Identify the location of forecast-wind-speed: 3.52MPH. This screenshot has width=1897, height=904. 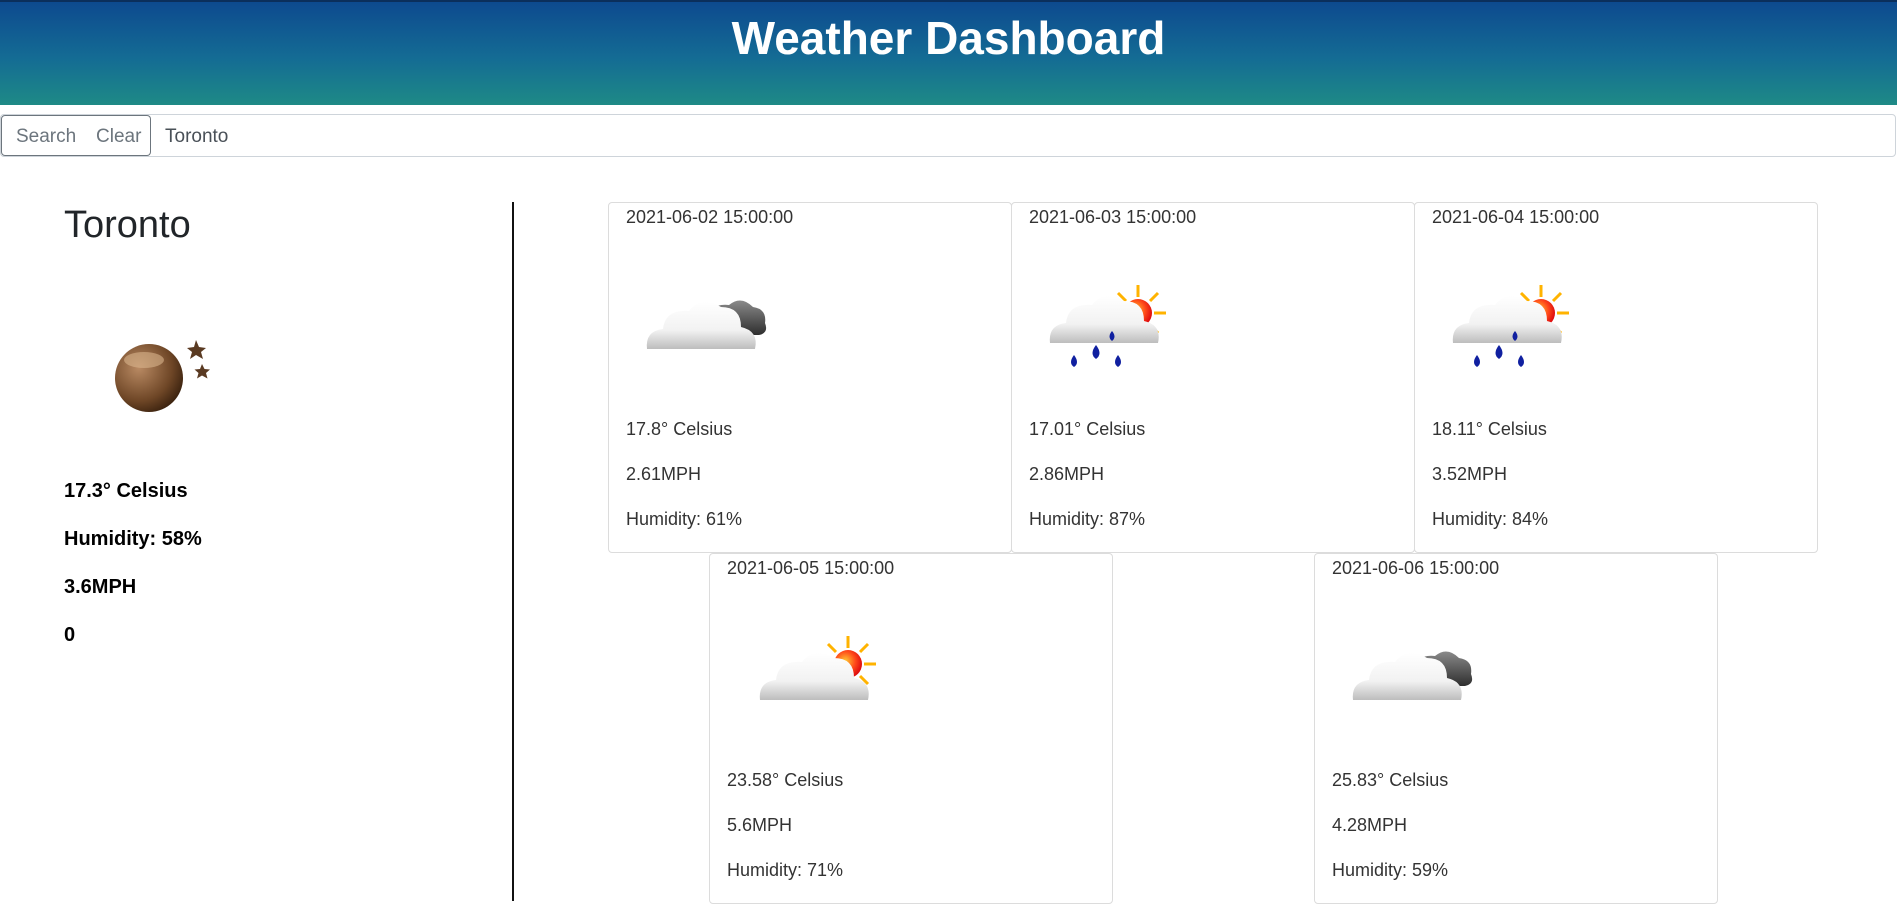
(1470, 474).